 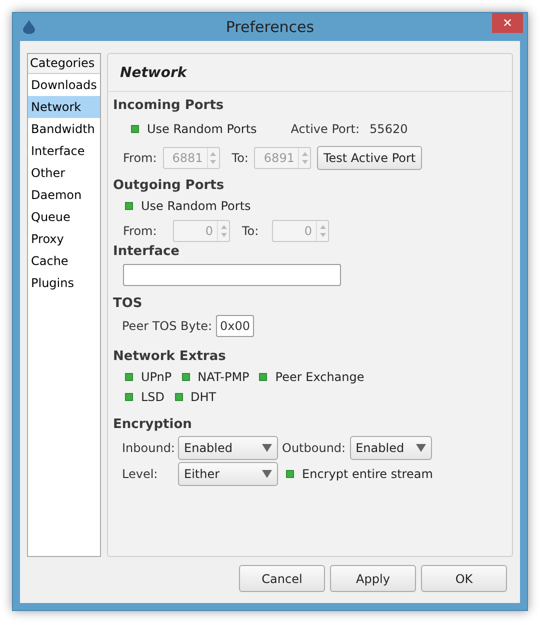 I want to click on dialog-button: Cancel, so click(x=282, y=578).